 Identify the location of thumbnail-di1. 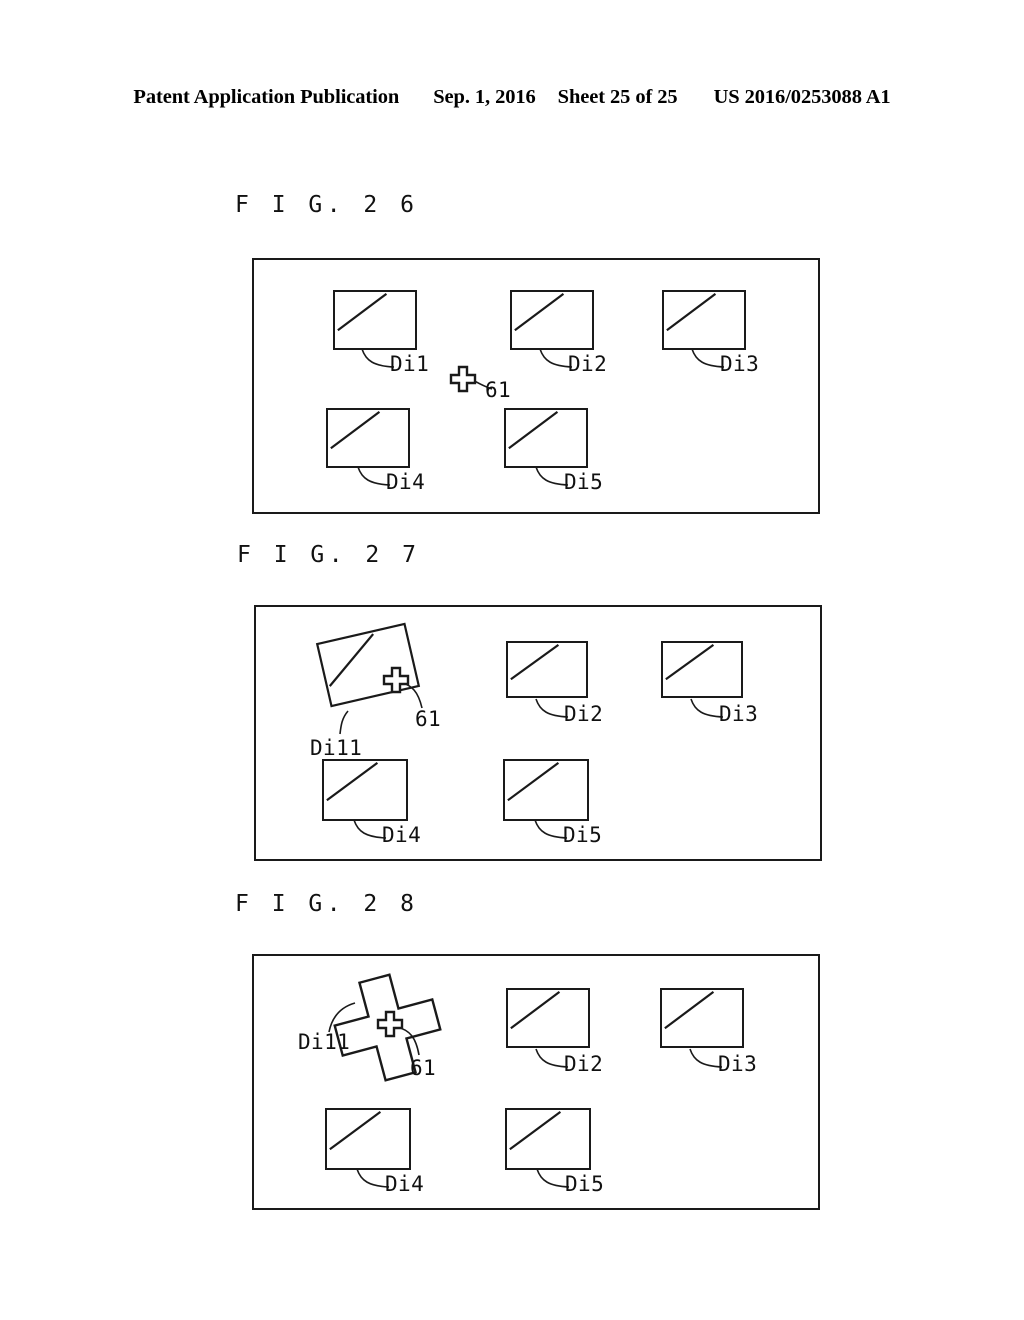
(375, 320).